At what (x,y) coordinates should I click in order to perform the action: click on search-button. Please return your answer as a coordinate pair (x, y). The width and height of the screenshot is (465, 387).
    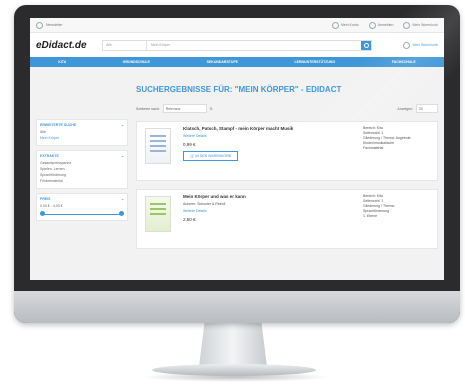
    Looking at the image, I should click on (366, 45).